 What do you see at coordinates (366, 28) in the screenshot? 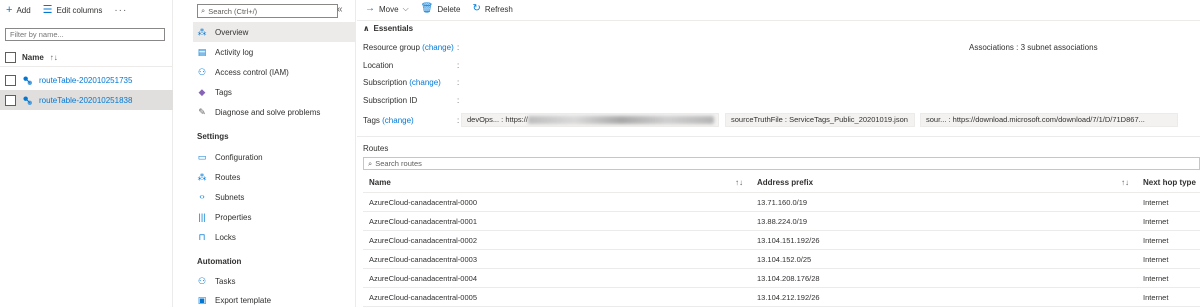
I see `chevron-up-icon: ∧` at bounding box center [366, 28].